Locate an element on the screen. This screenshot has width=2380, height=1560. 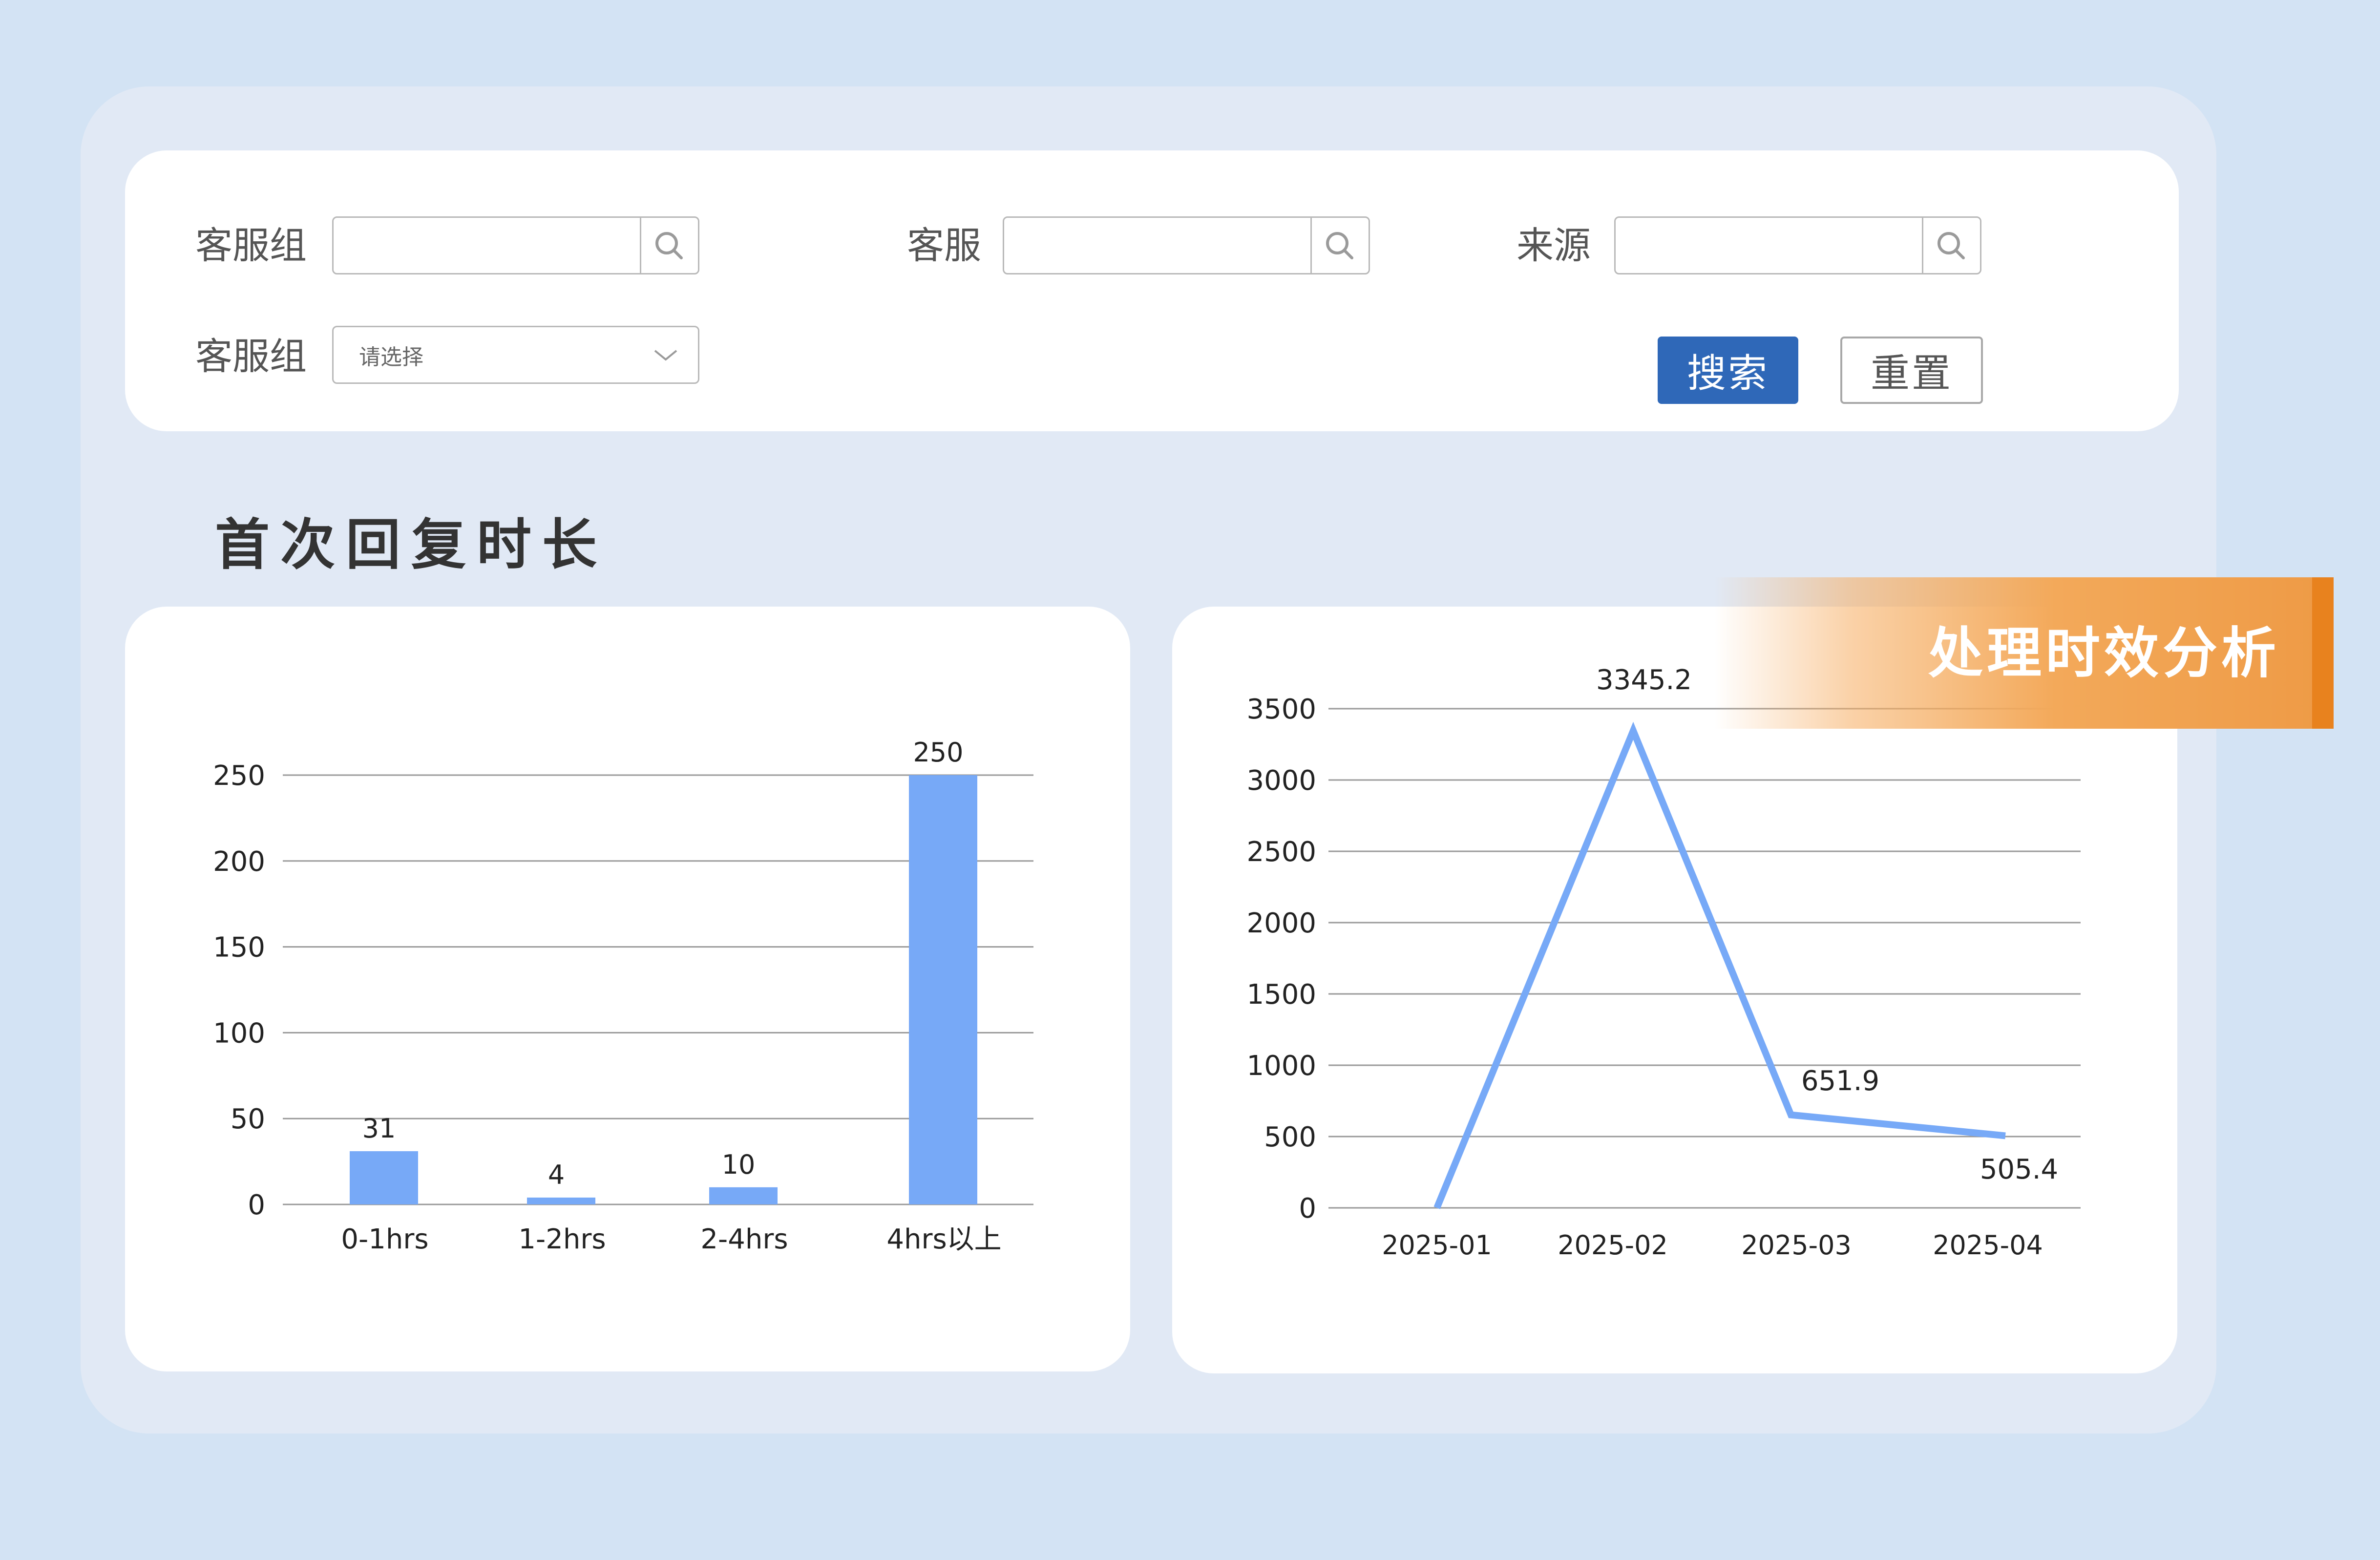
x-tick-label: 4hrs以上 is located at coordinates (943, 1239).